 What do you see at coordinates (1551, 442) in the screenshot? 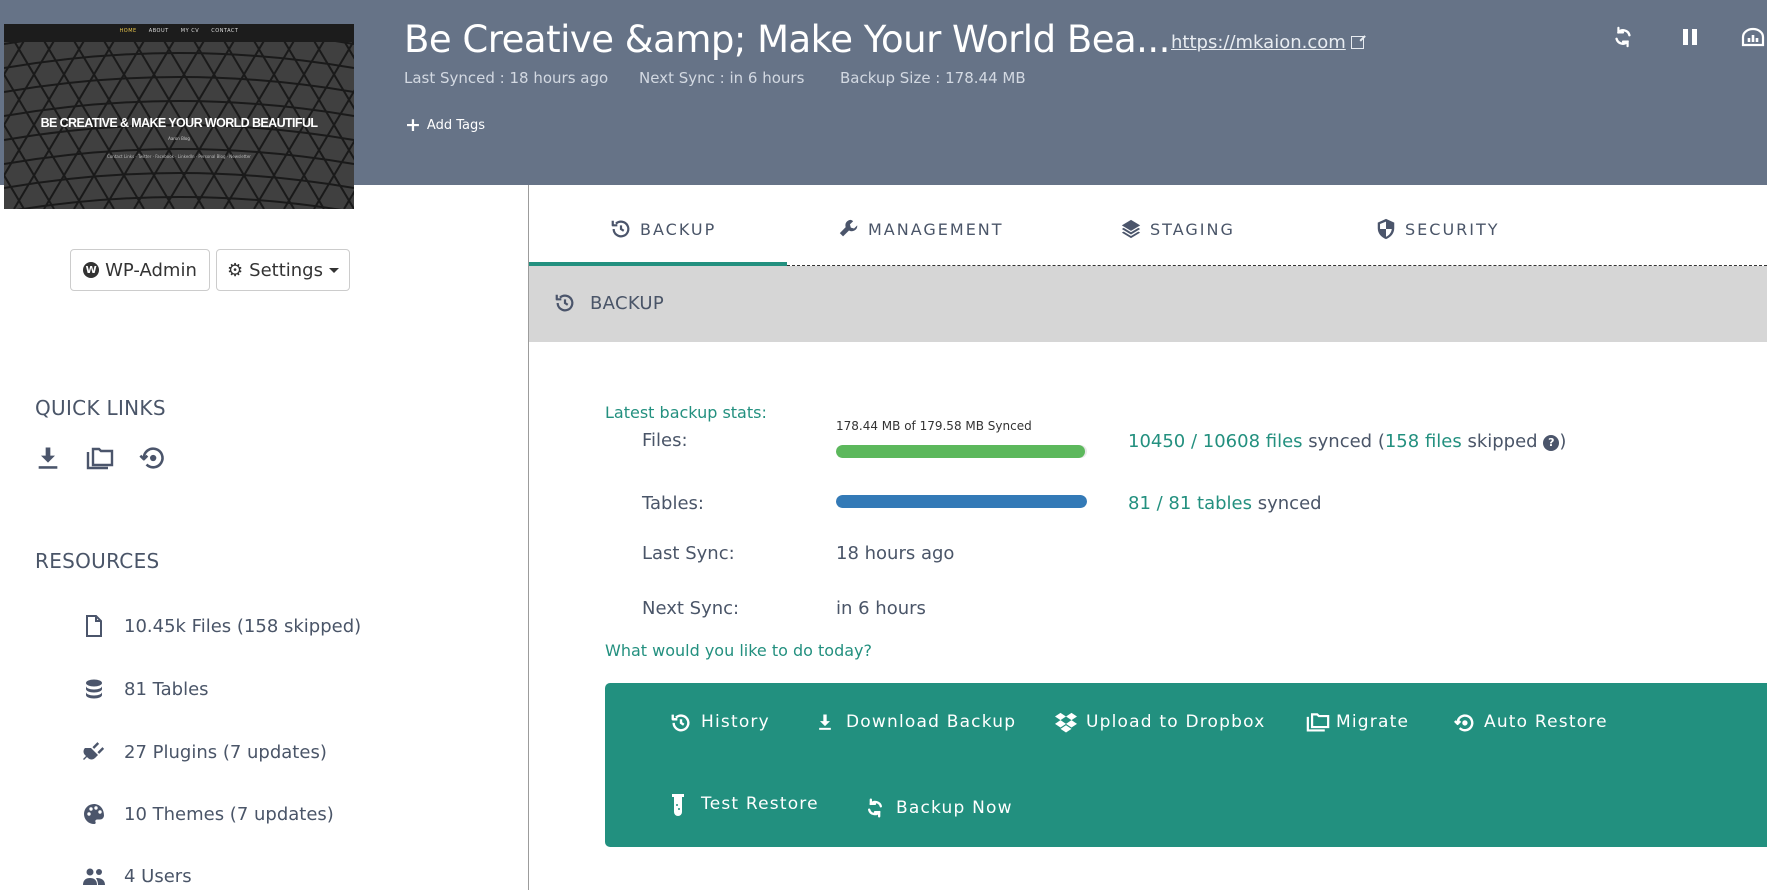
I see `help-icon: ?` at bounding box center [1551, 442].